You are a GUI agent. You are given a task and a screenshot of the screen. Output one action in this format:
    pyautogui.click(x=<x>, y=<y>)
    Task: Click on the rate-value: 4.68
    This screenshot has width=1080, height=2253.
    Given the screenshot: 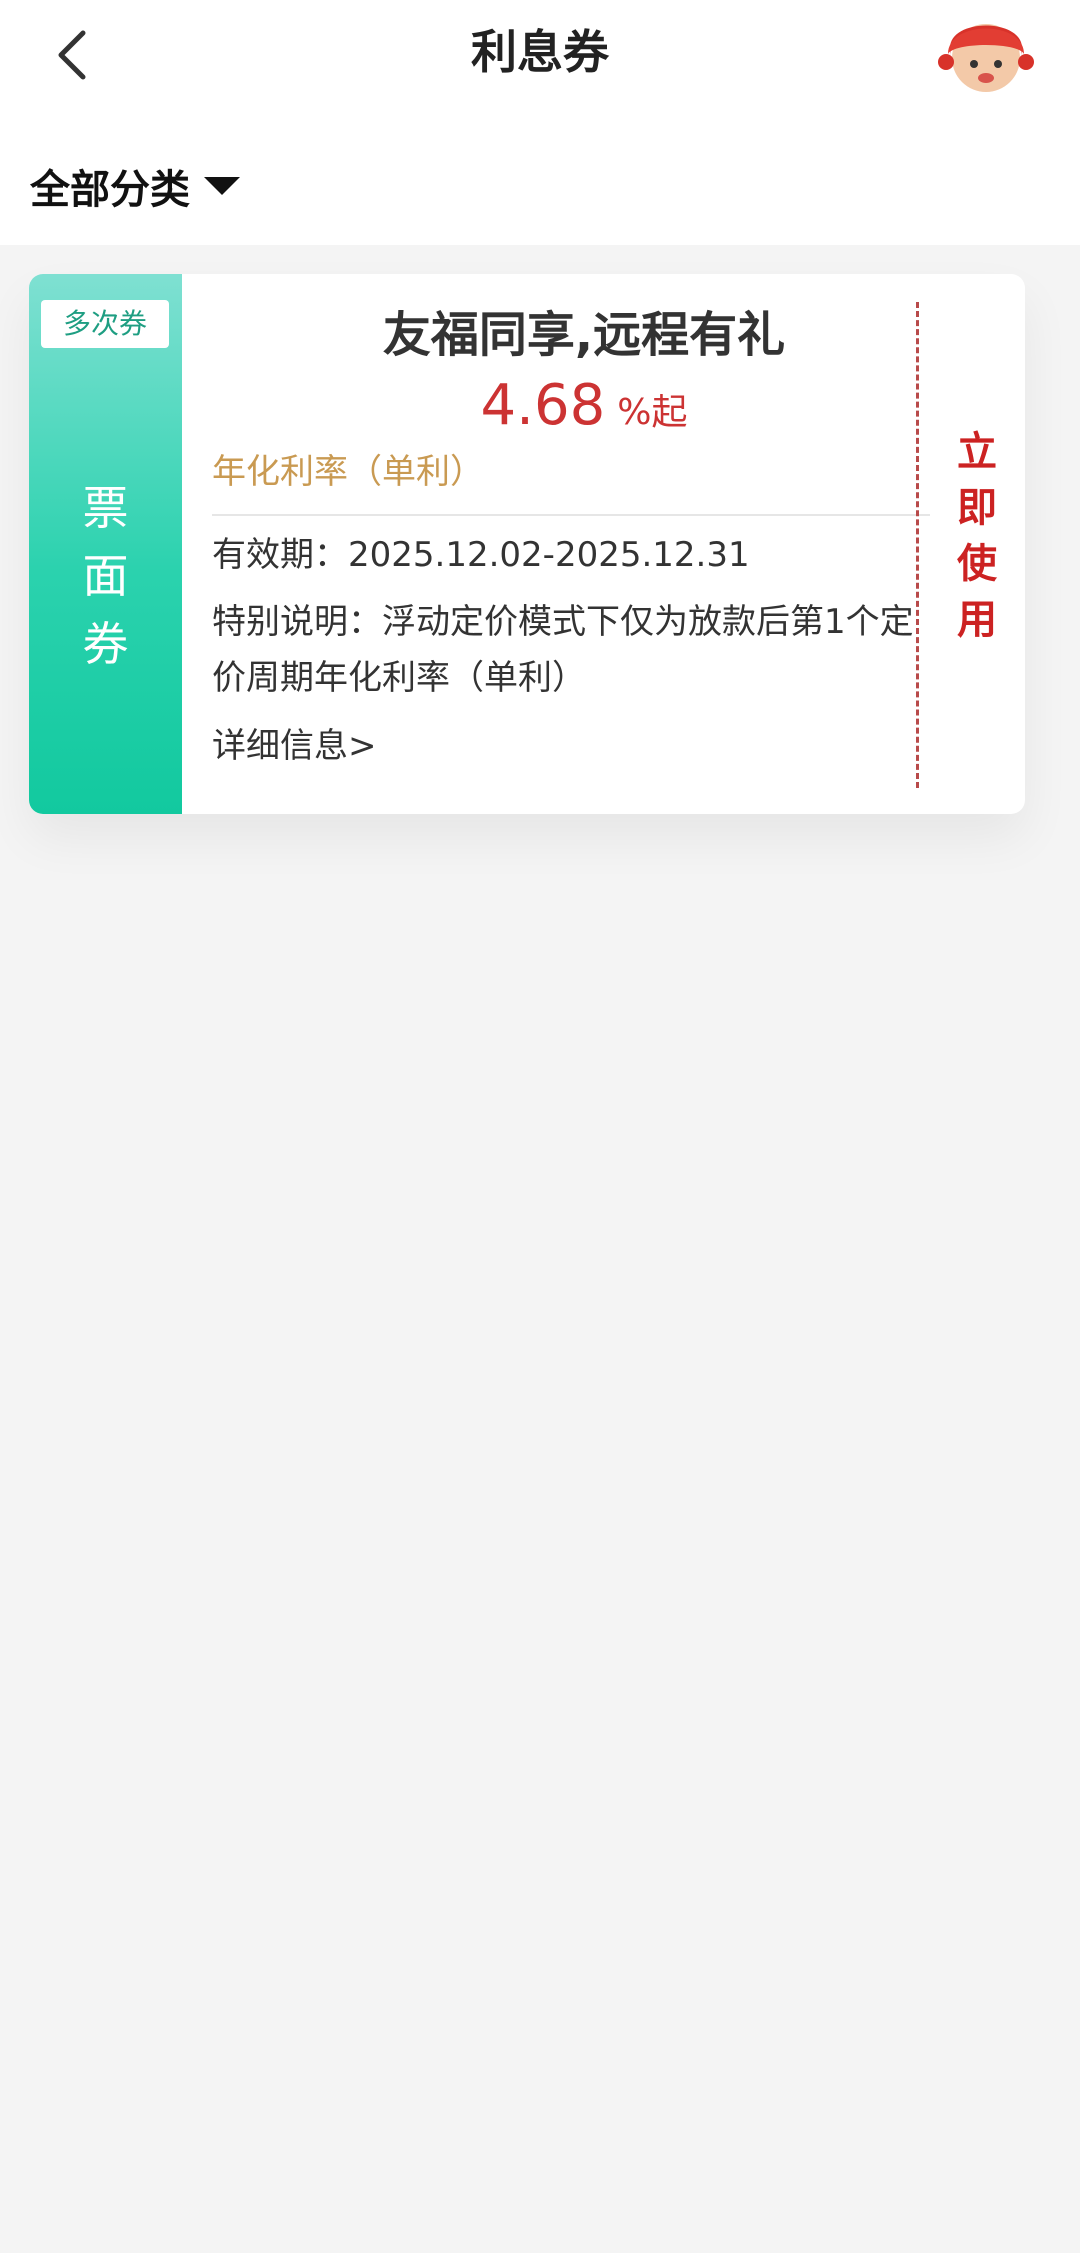 What is the action you would take?
    pyautogui.click(x=543, y=405)
    